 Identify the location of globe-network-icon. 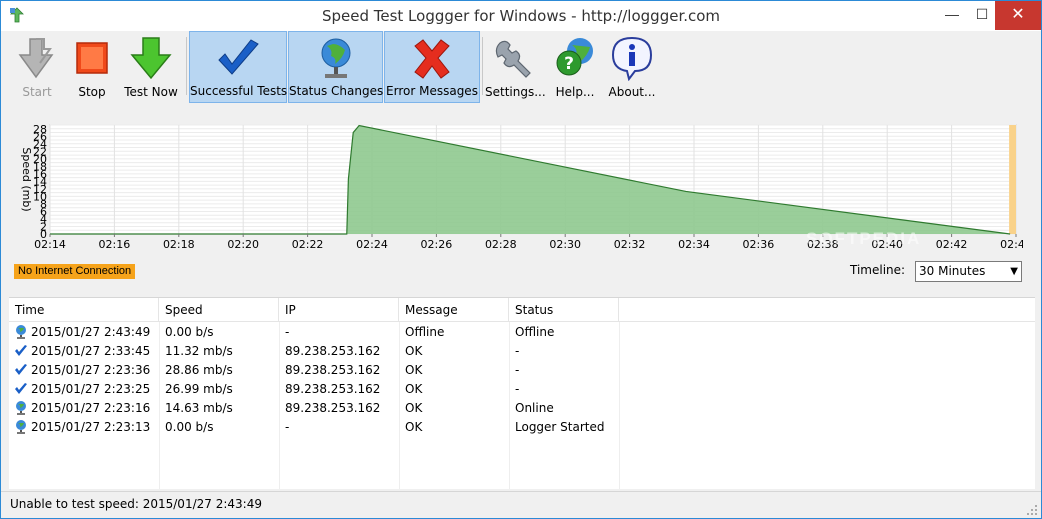
(335, 58).